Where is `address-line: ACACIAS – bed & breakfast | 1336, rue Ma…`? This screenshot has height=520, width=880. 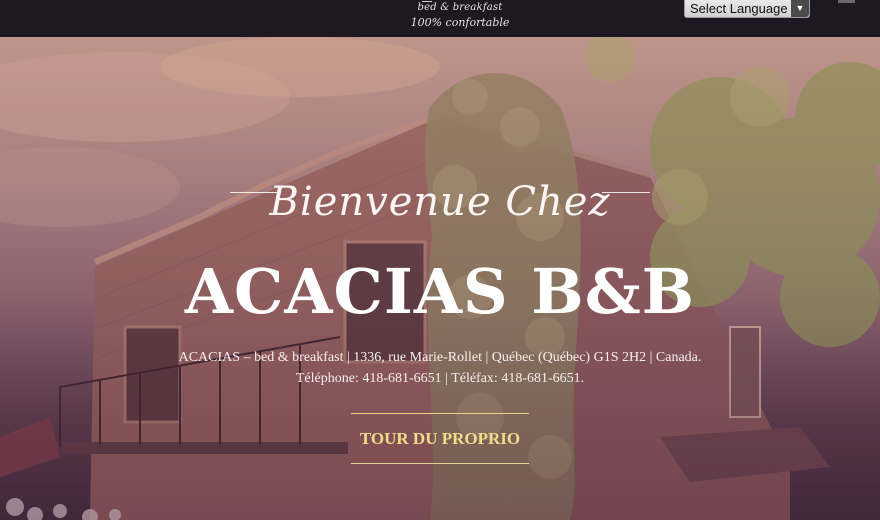
address-line: ACACIAS – bed & breakfast | 1336, rue Ma… is located at coordinates (440, 357).